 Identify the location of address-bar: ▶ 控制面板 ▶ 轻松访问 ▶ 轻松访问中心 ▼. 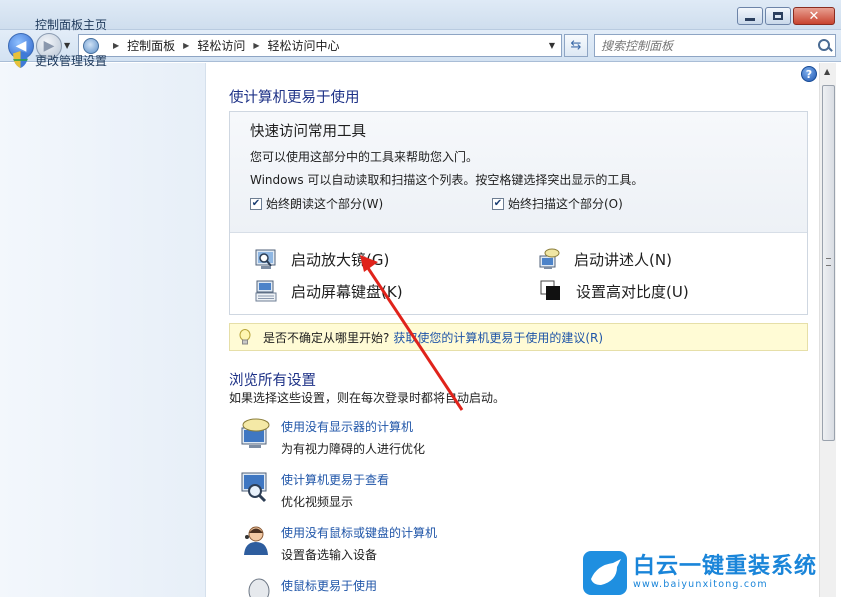
(320, 45).